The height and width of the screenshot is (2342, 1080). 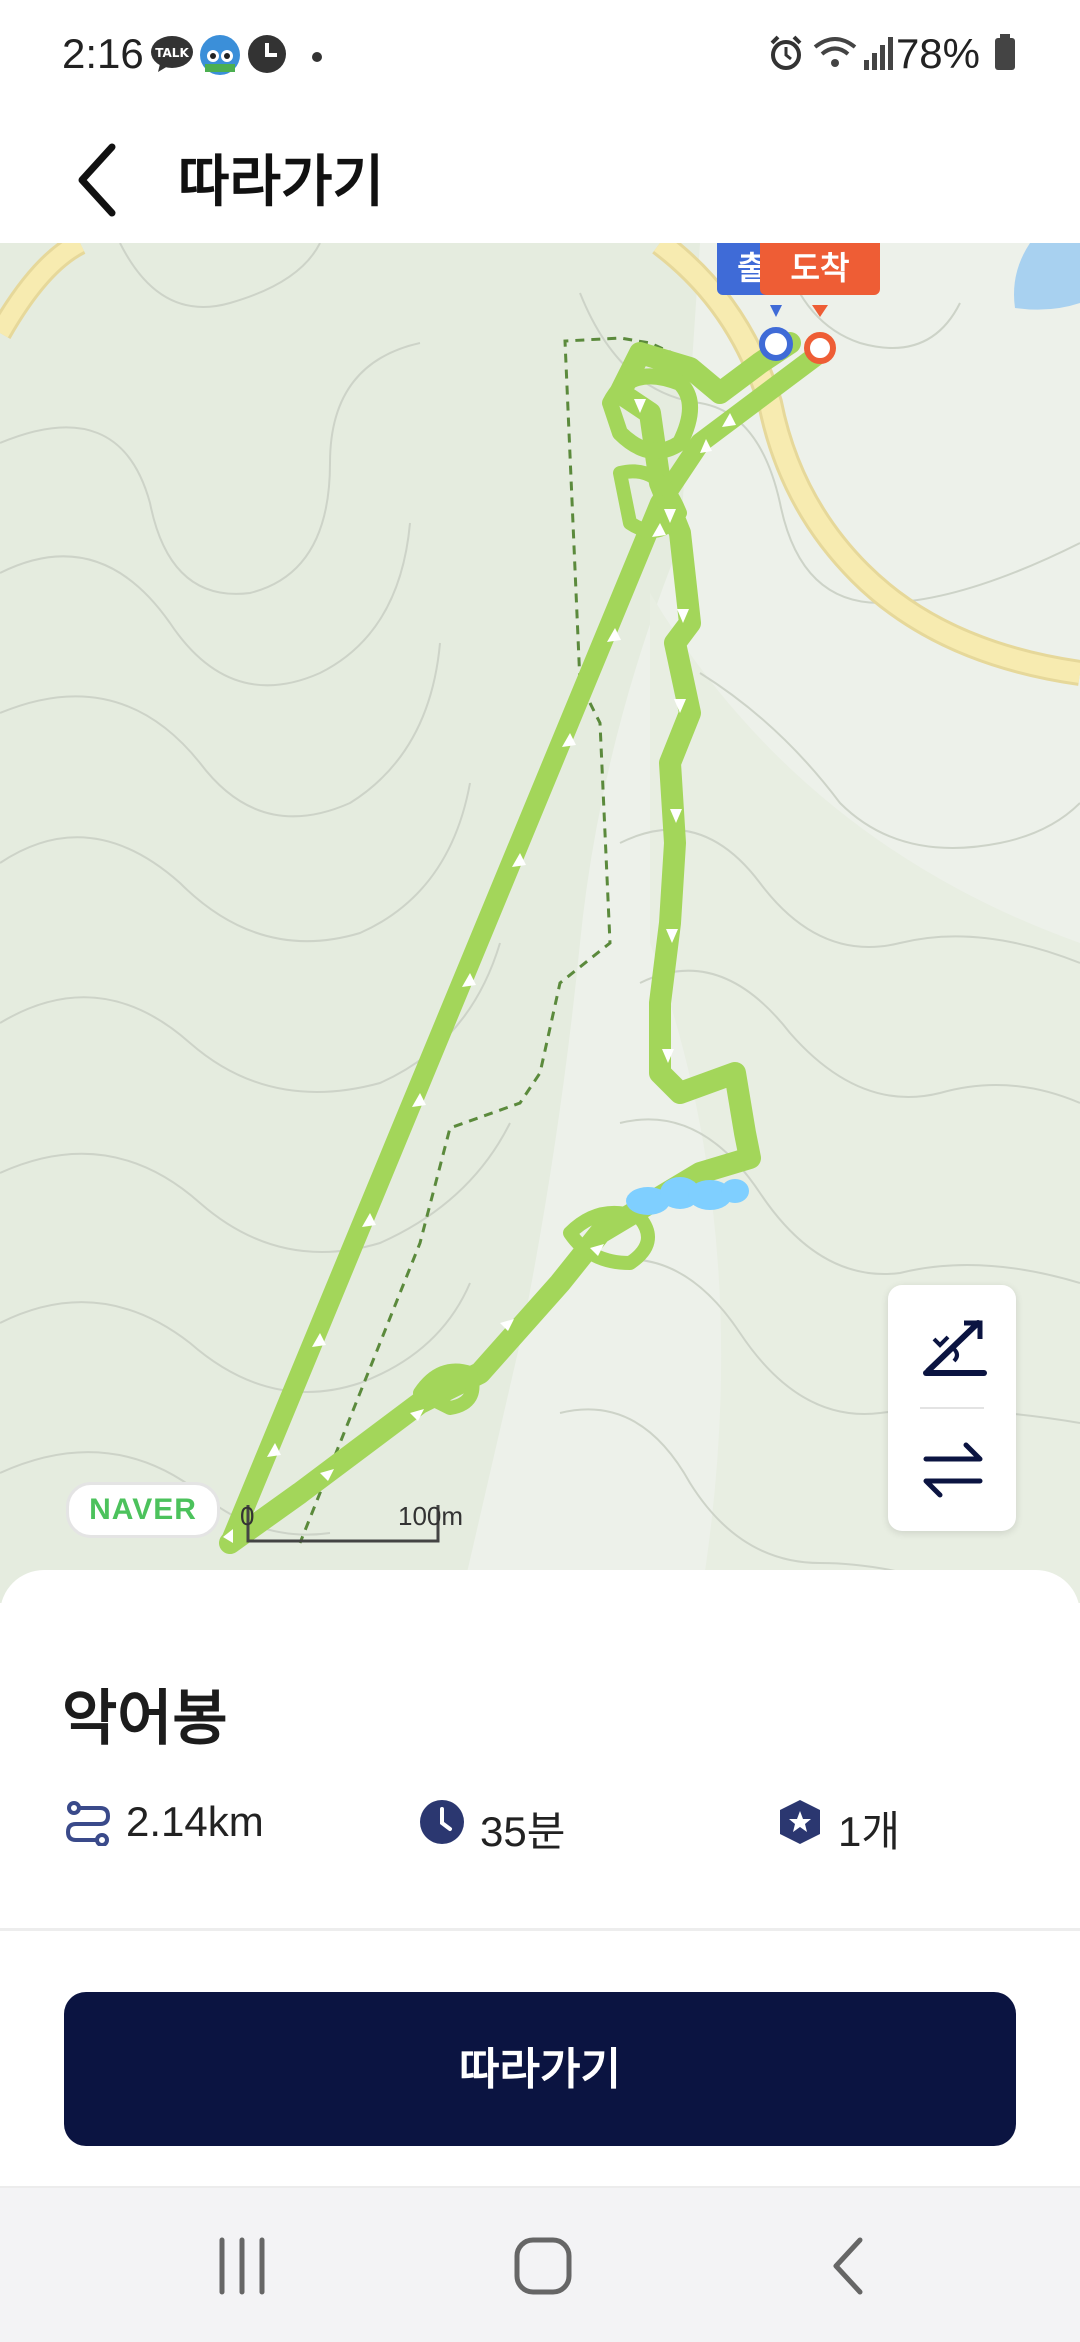 What do you see at coordinates (523, 1831) in the screenshot?
I see `duration-value: 35분` at bounding box center [523, 1831].